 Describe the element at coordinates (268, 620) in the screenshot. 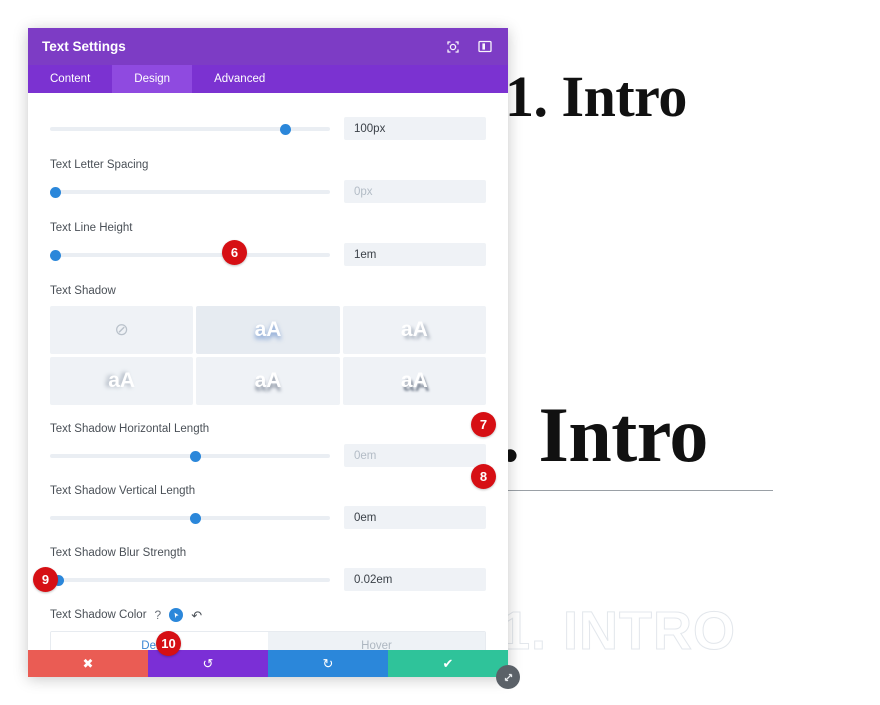

I see `field-shadow-color: Text Shadow Color ? ↶ Default Hover` at that location.